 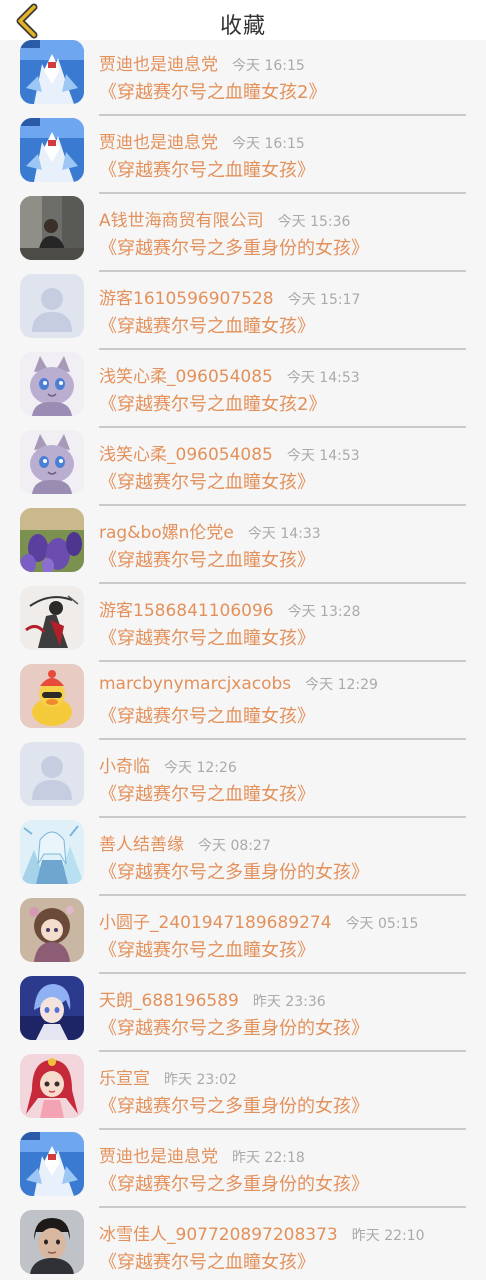 What do you see at coordinates (195, 684) in the screenshot?
I see `user-name-text: marcbynymarcjxacobs` at bounding box center [195, 684].